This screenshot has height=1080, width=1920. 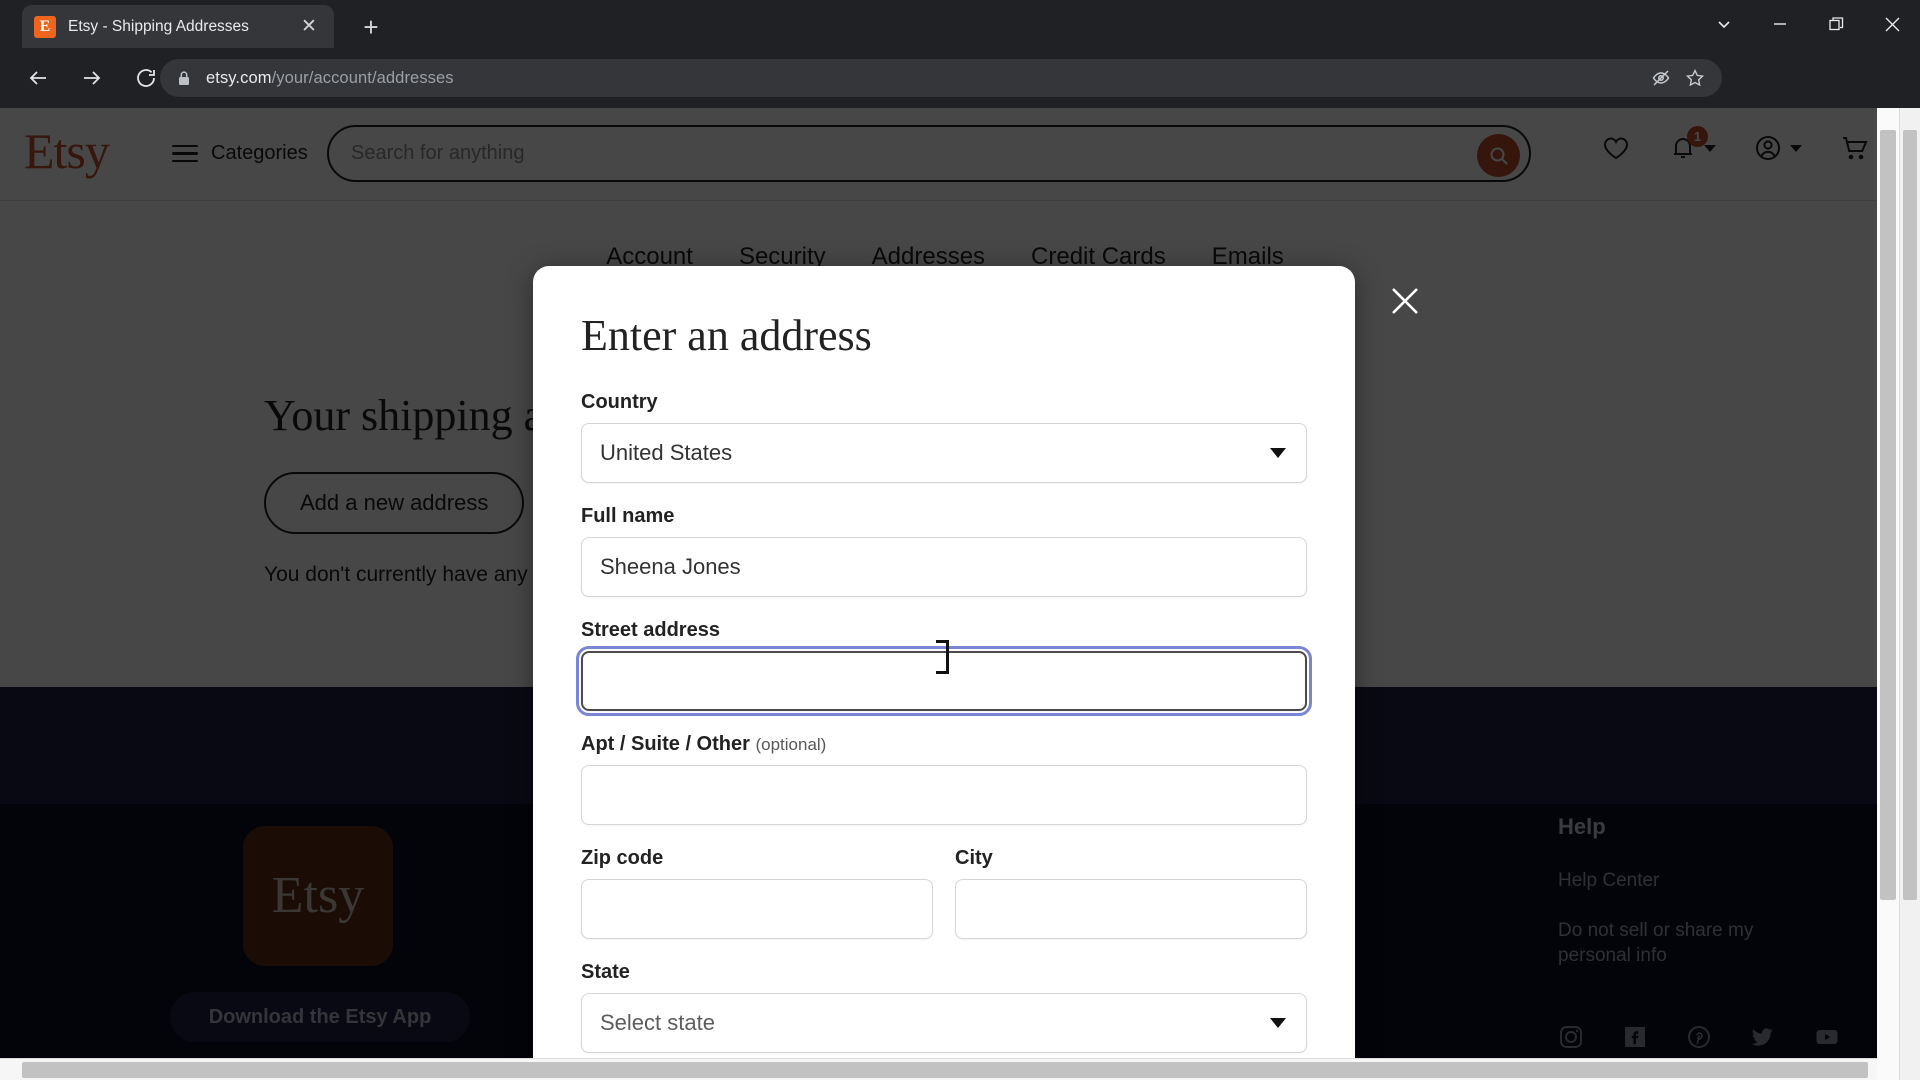 I want to click on apt-suite-label-text: Apt / Suite / Other, so click(x=665, y=744).